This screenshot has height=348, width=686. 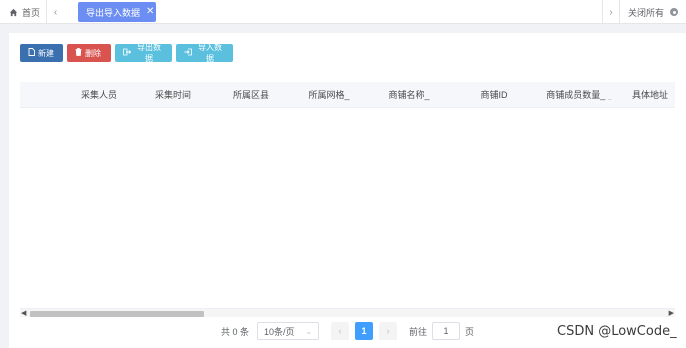 What do you see at coordinates (78, 53) in the screenshot?
I see `trash-icon` at bounding box center [78, 53].